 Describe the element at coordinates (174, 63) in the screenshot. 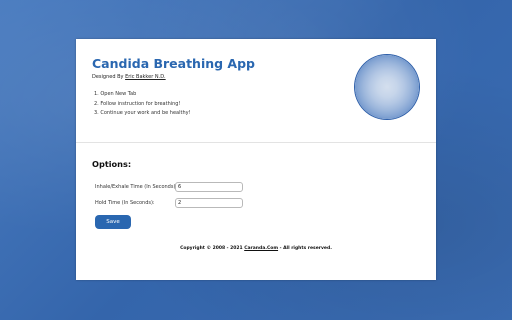

I see `app-title: Candida Breathing App` at that location.